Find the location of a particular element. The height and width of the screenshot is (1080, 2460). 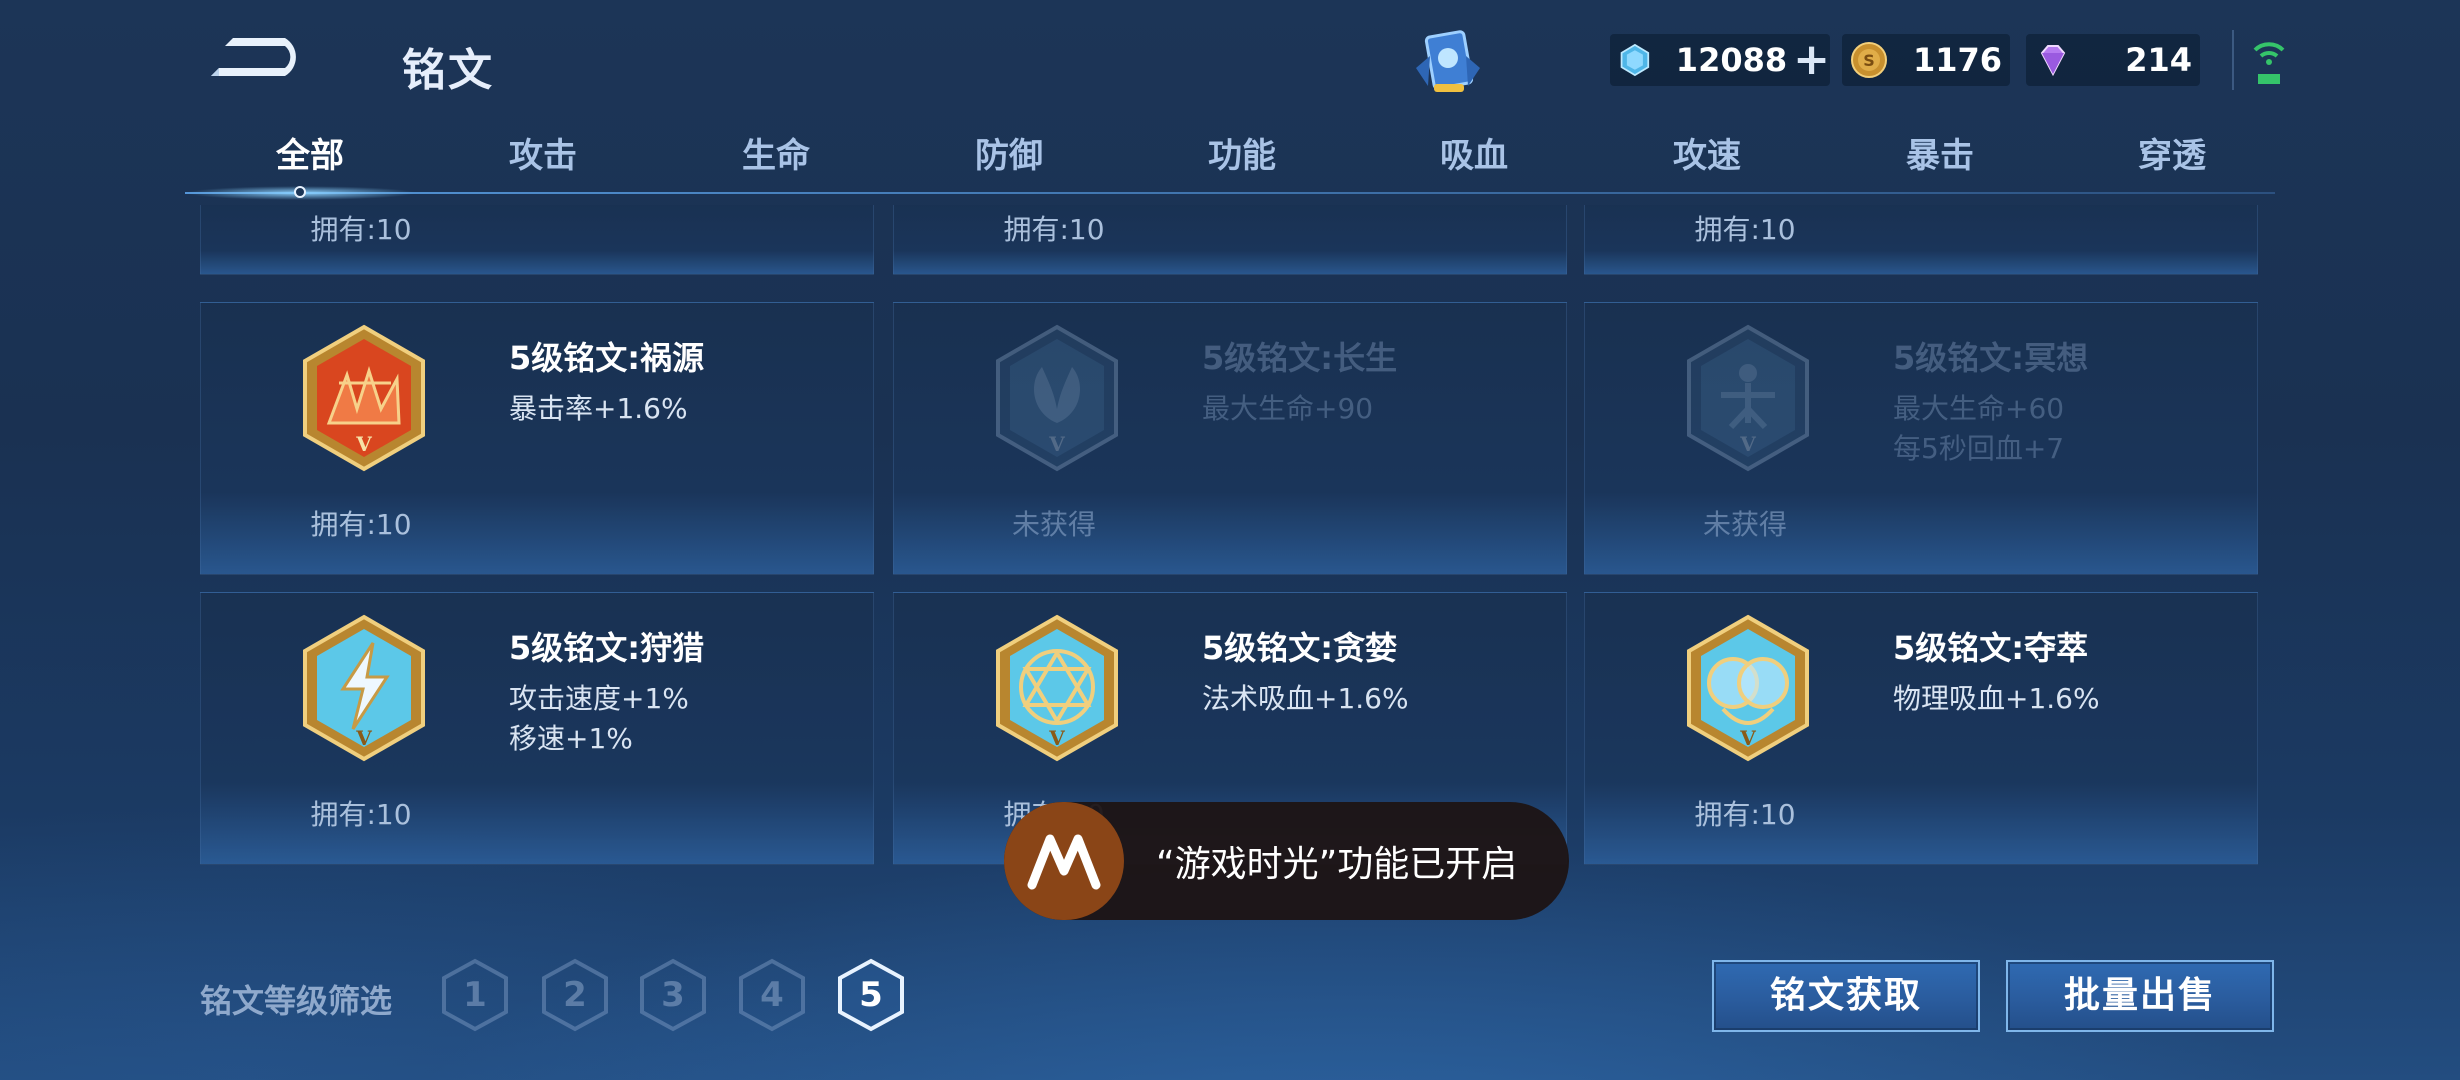

tab-lifesteal: 吸血 is located at coordinates (1474, 152).